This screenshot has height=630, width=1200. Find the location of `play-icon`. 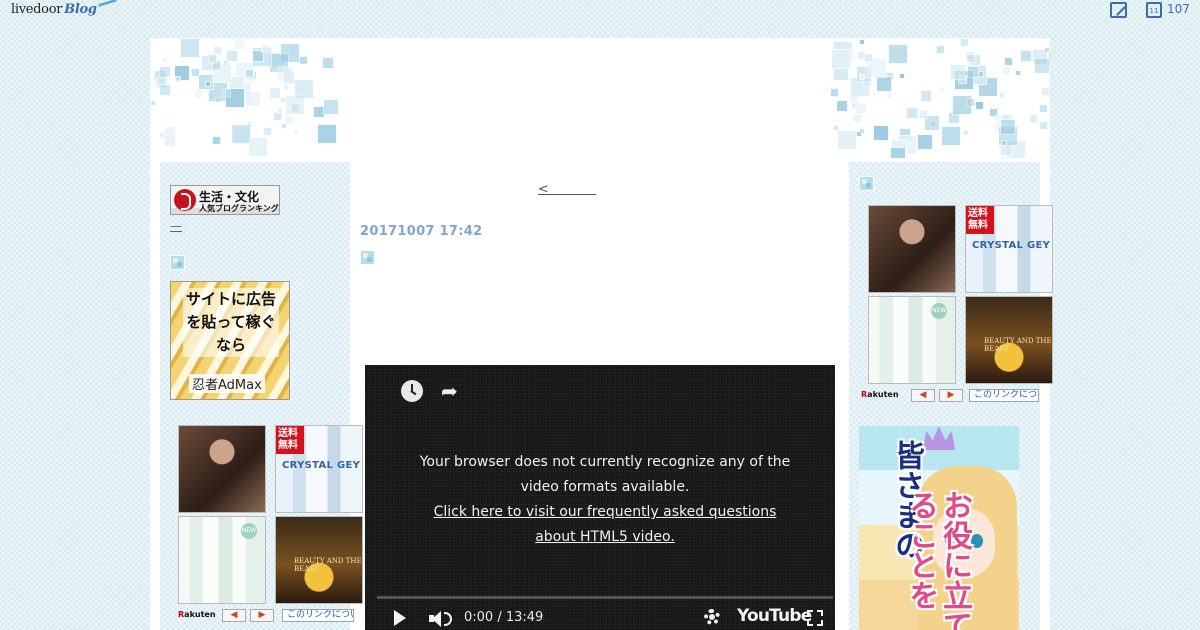

play-icon is located at coordinates (400, 618).